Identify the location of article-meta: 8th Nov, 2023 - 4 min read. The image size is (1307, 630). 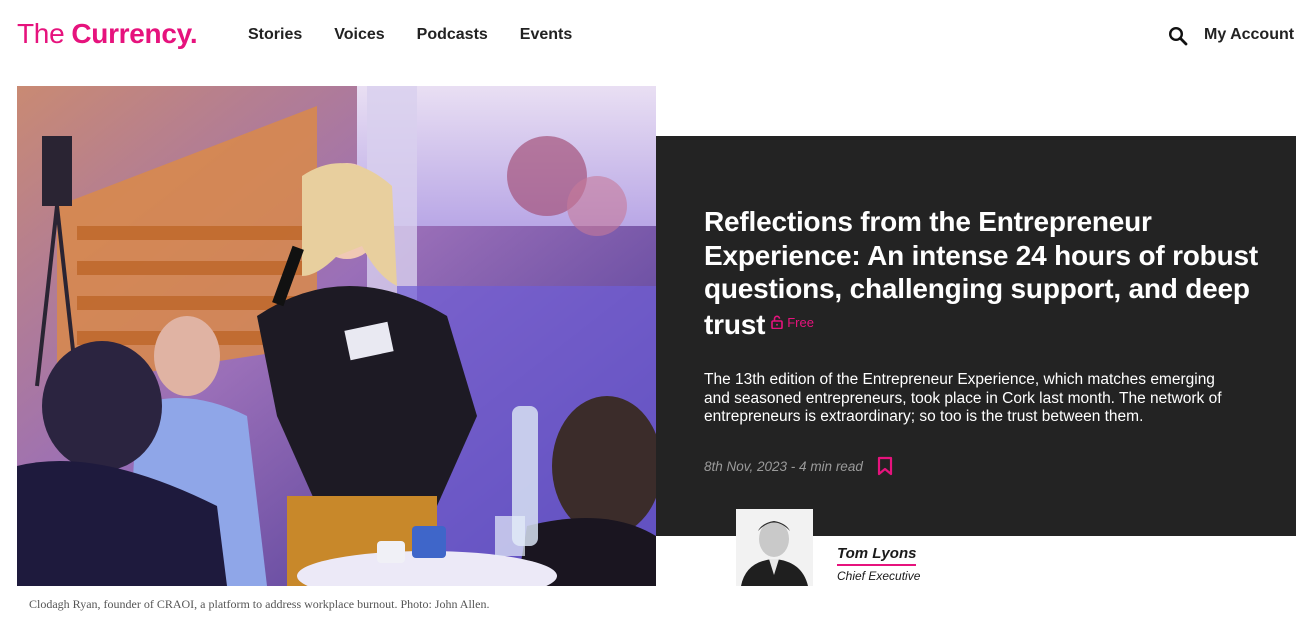
(798, 466).